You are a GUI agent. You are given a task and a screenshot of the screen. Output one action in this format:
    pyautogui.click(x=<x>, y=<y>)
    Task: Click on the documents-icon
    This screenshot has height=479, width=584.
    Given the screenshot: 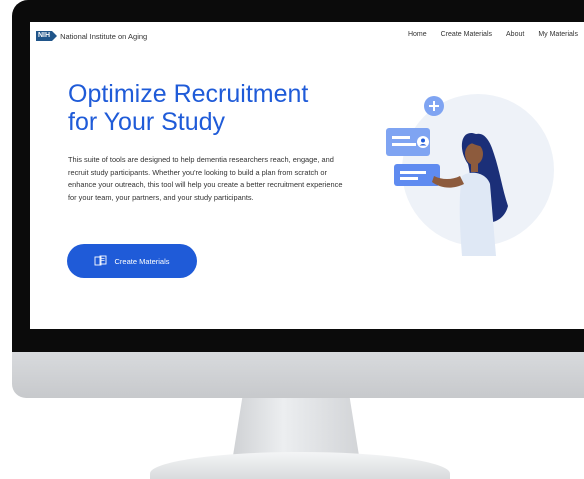 What is the action you would take?
    pyautogui.click(x=101, y=261)
    